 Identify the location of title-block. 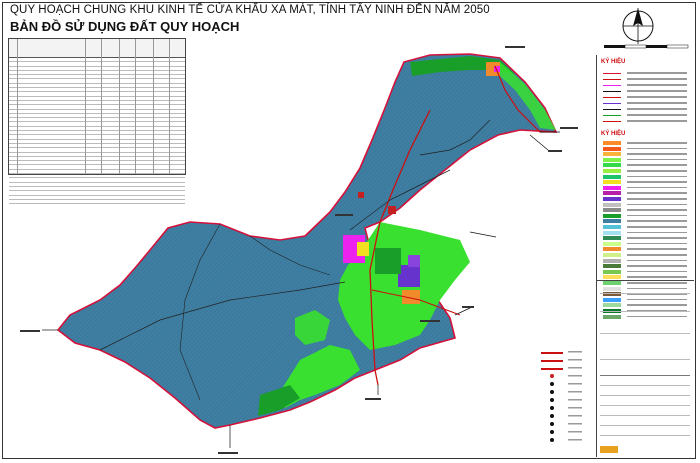
(645, 369).